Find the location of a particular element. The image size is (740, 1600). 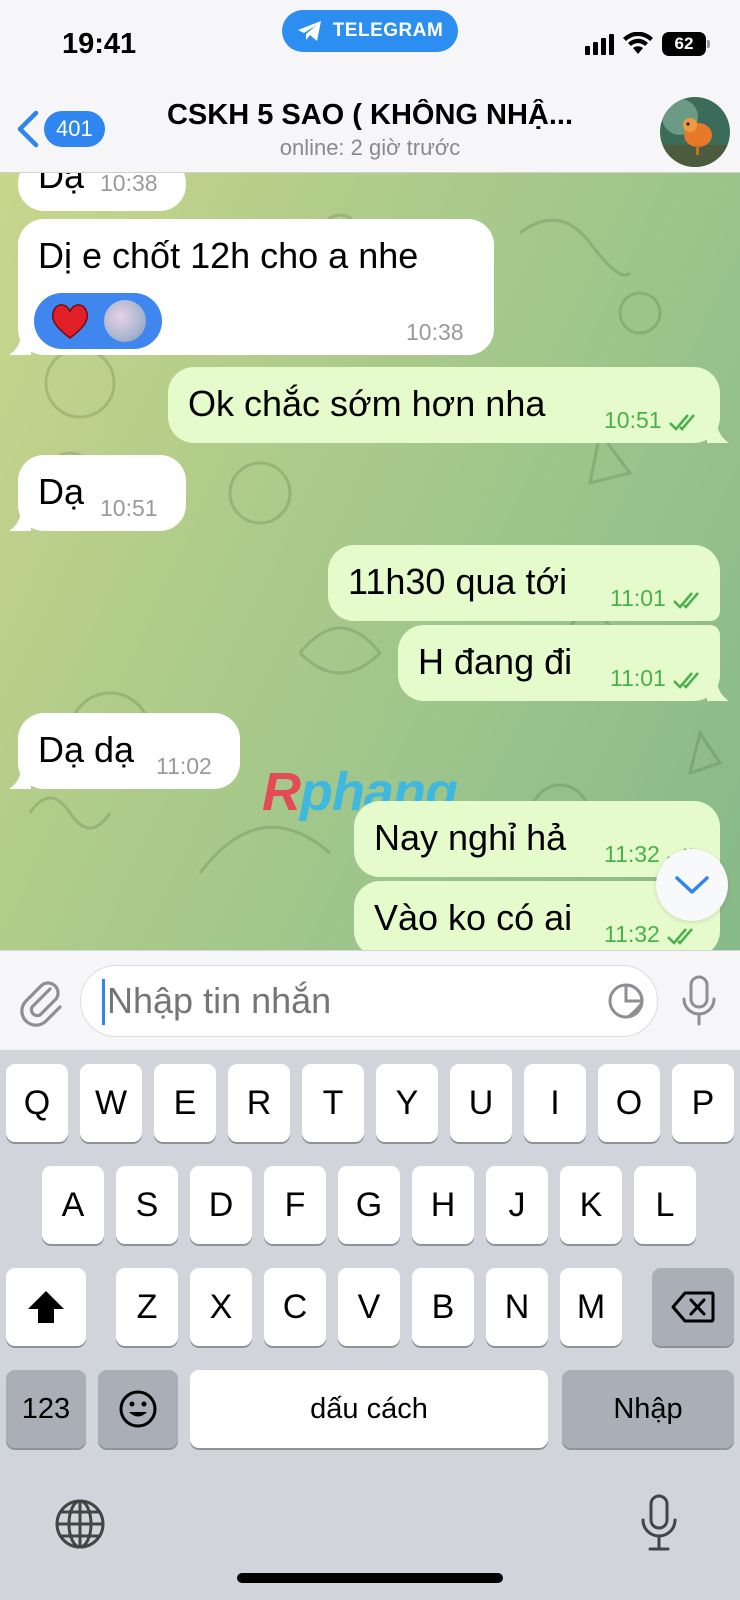

numbers-key: 123 is located at coordinates (46, 1409).